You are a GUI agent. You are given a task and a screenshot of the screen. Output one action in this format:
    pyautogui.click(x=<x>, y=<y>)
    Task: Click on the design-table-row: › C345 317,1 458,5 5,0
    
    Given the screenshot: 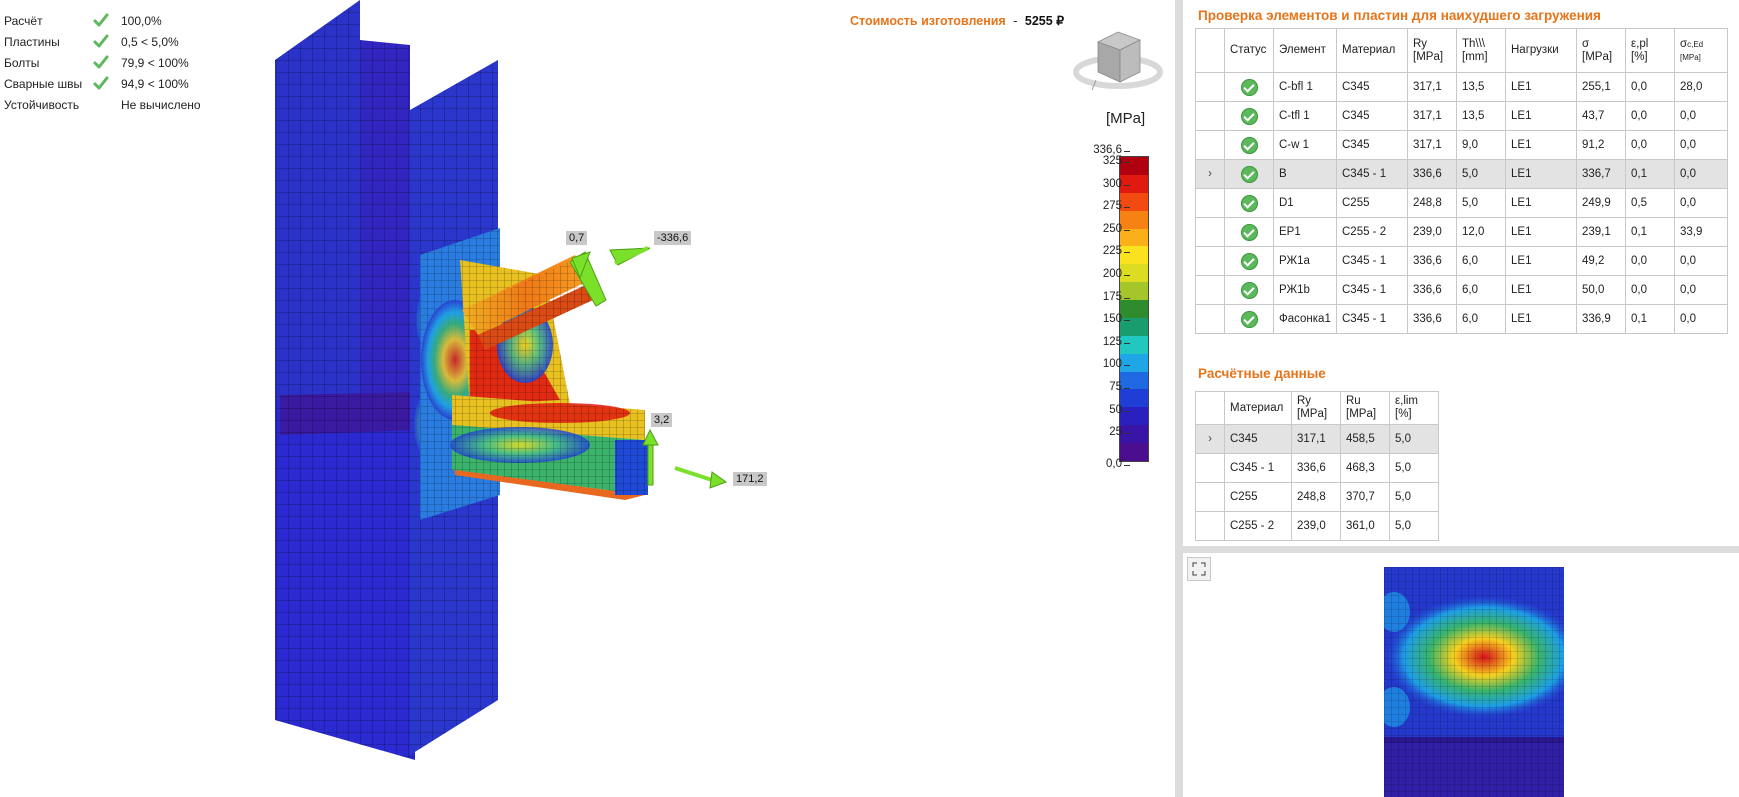 What is the action you would take?
    pyautogui.click(x=1317, y=439)
    